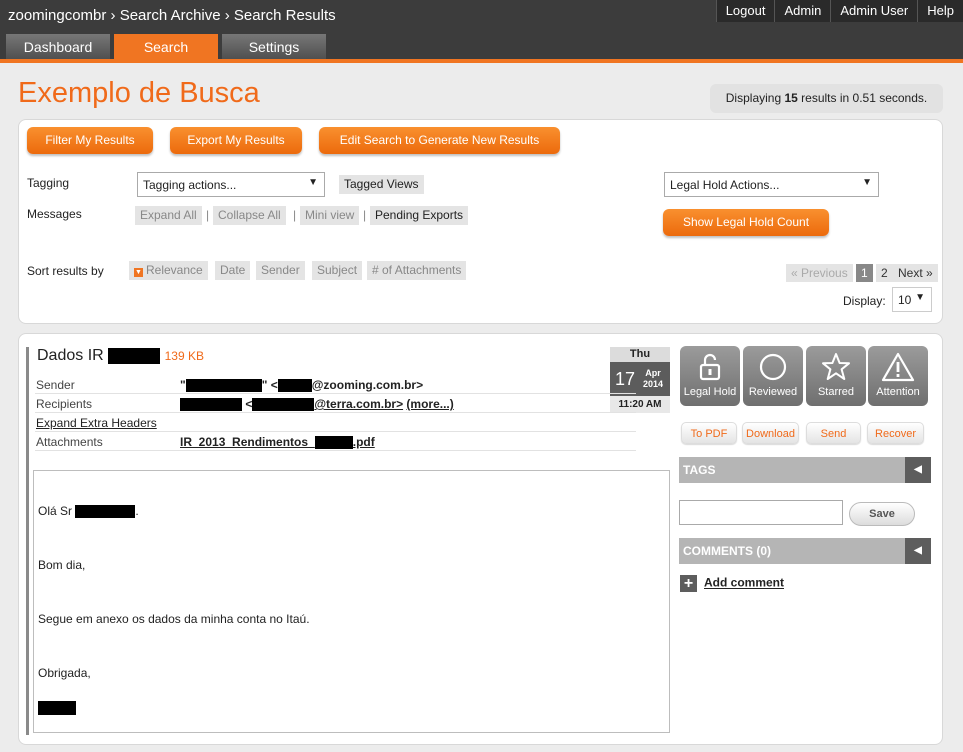 This screenshot has height=752, width=963. Describe the element at coordinates (864, 273) in the screenshot. I see `page-1-button: 1` at that location.